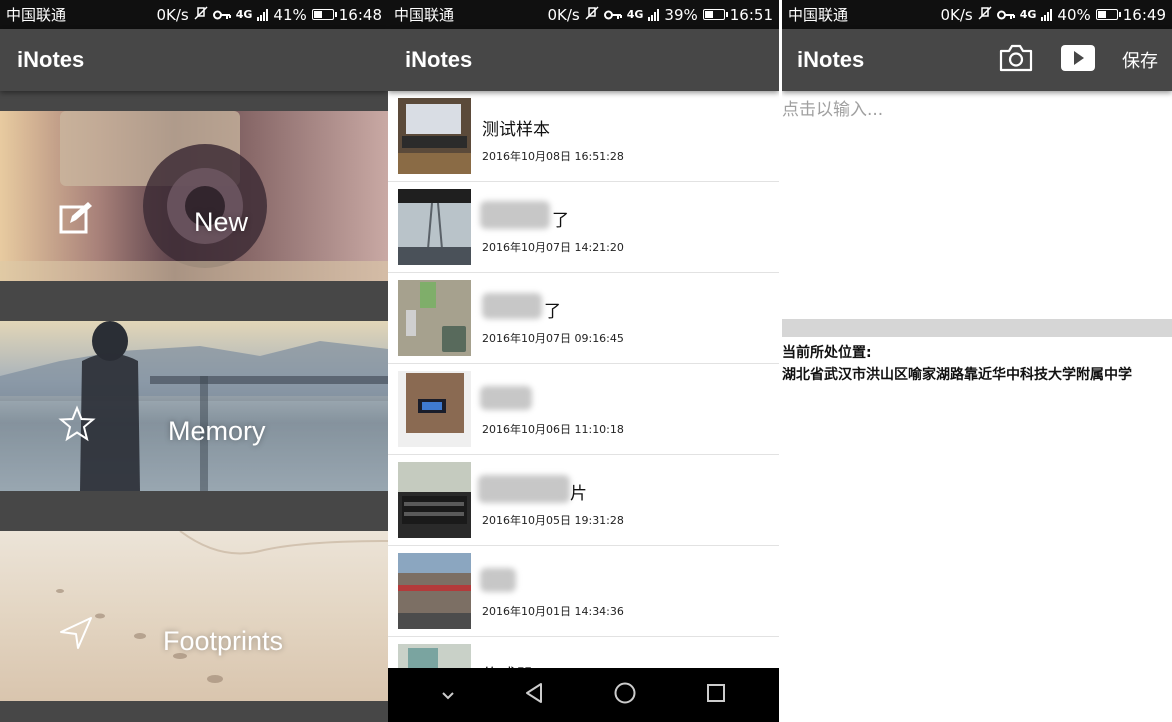 This screenshot has width=1172, height=722. I want to click on menu-label-footprints: Footprints, so click(223, 641).